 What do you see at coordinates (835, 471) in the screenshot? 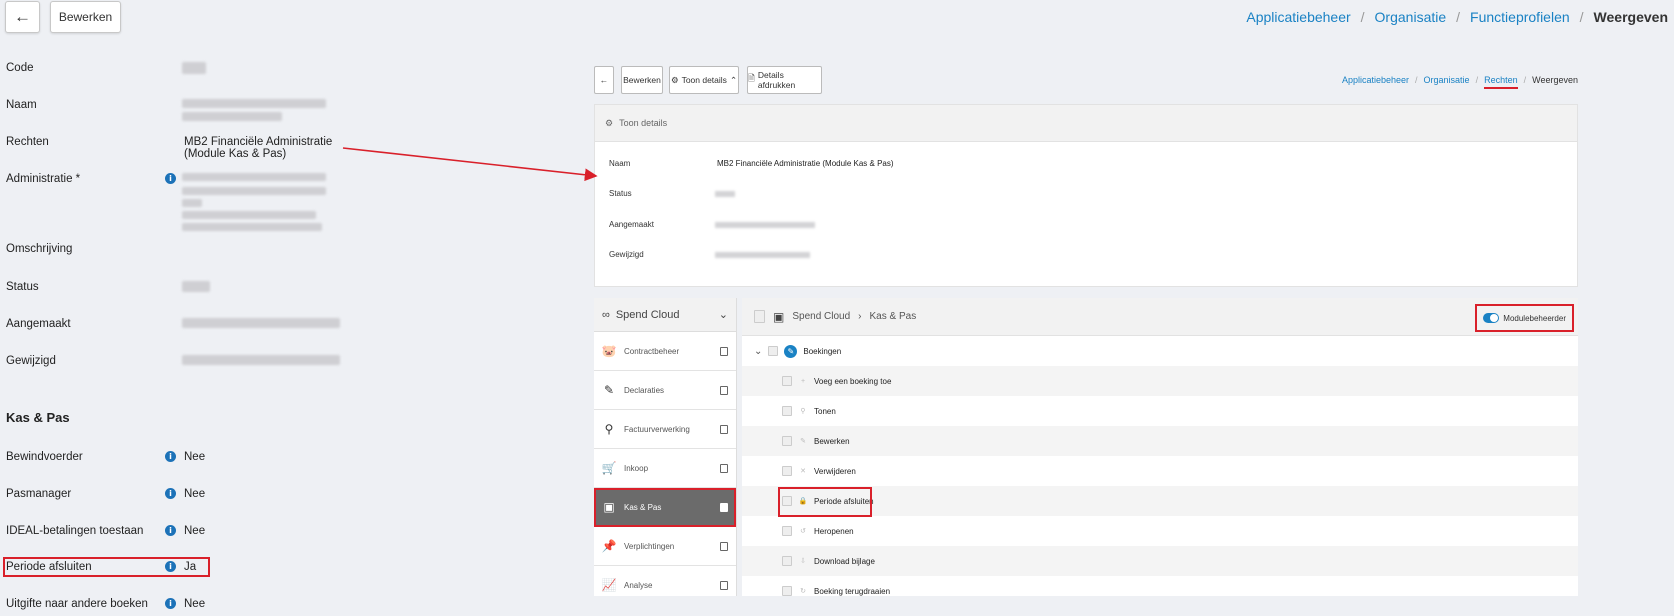
I see `permission-label: Verwijderen` at bounding box center [835, 471].